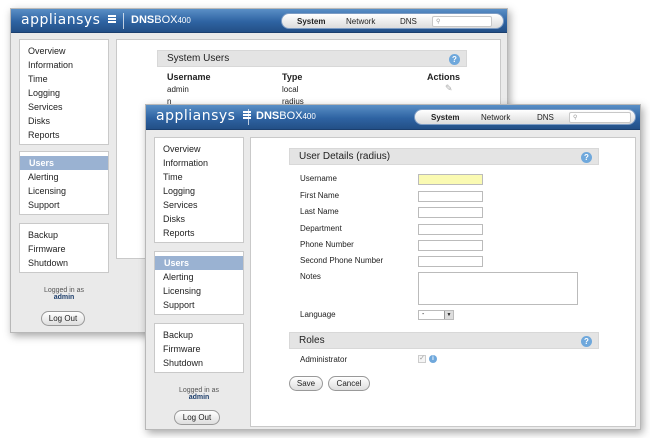  What do you see at coordinates (450, 179) in the screenshot?
I see `username-field` at bounding box center [450, 179].